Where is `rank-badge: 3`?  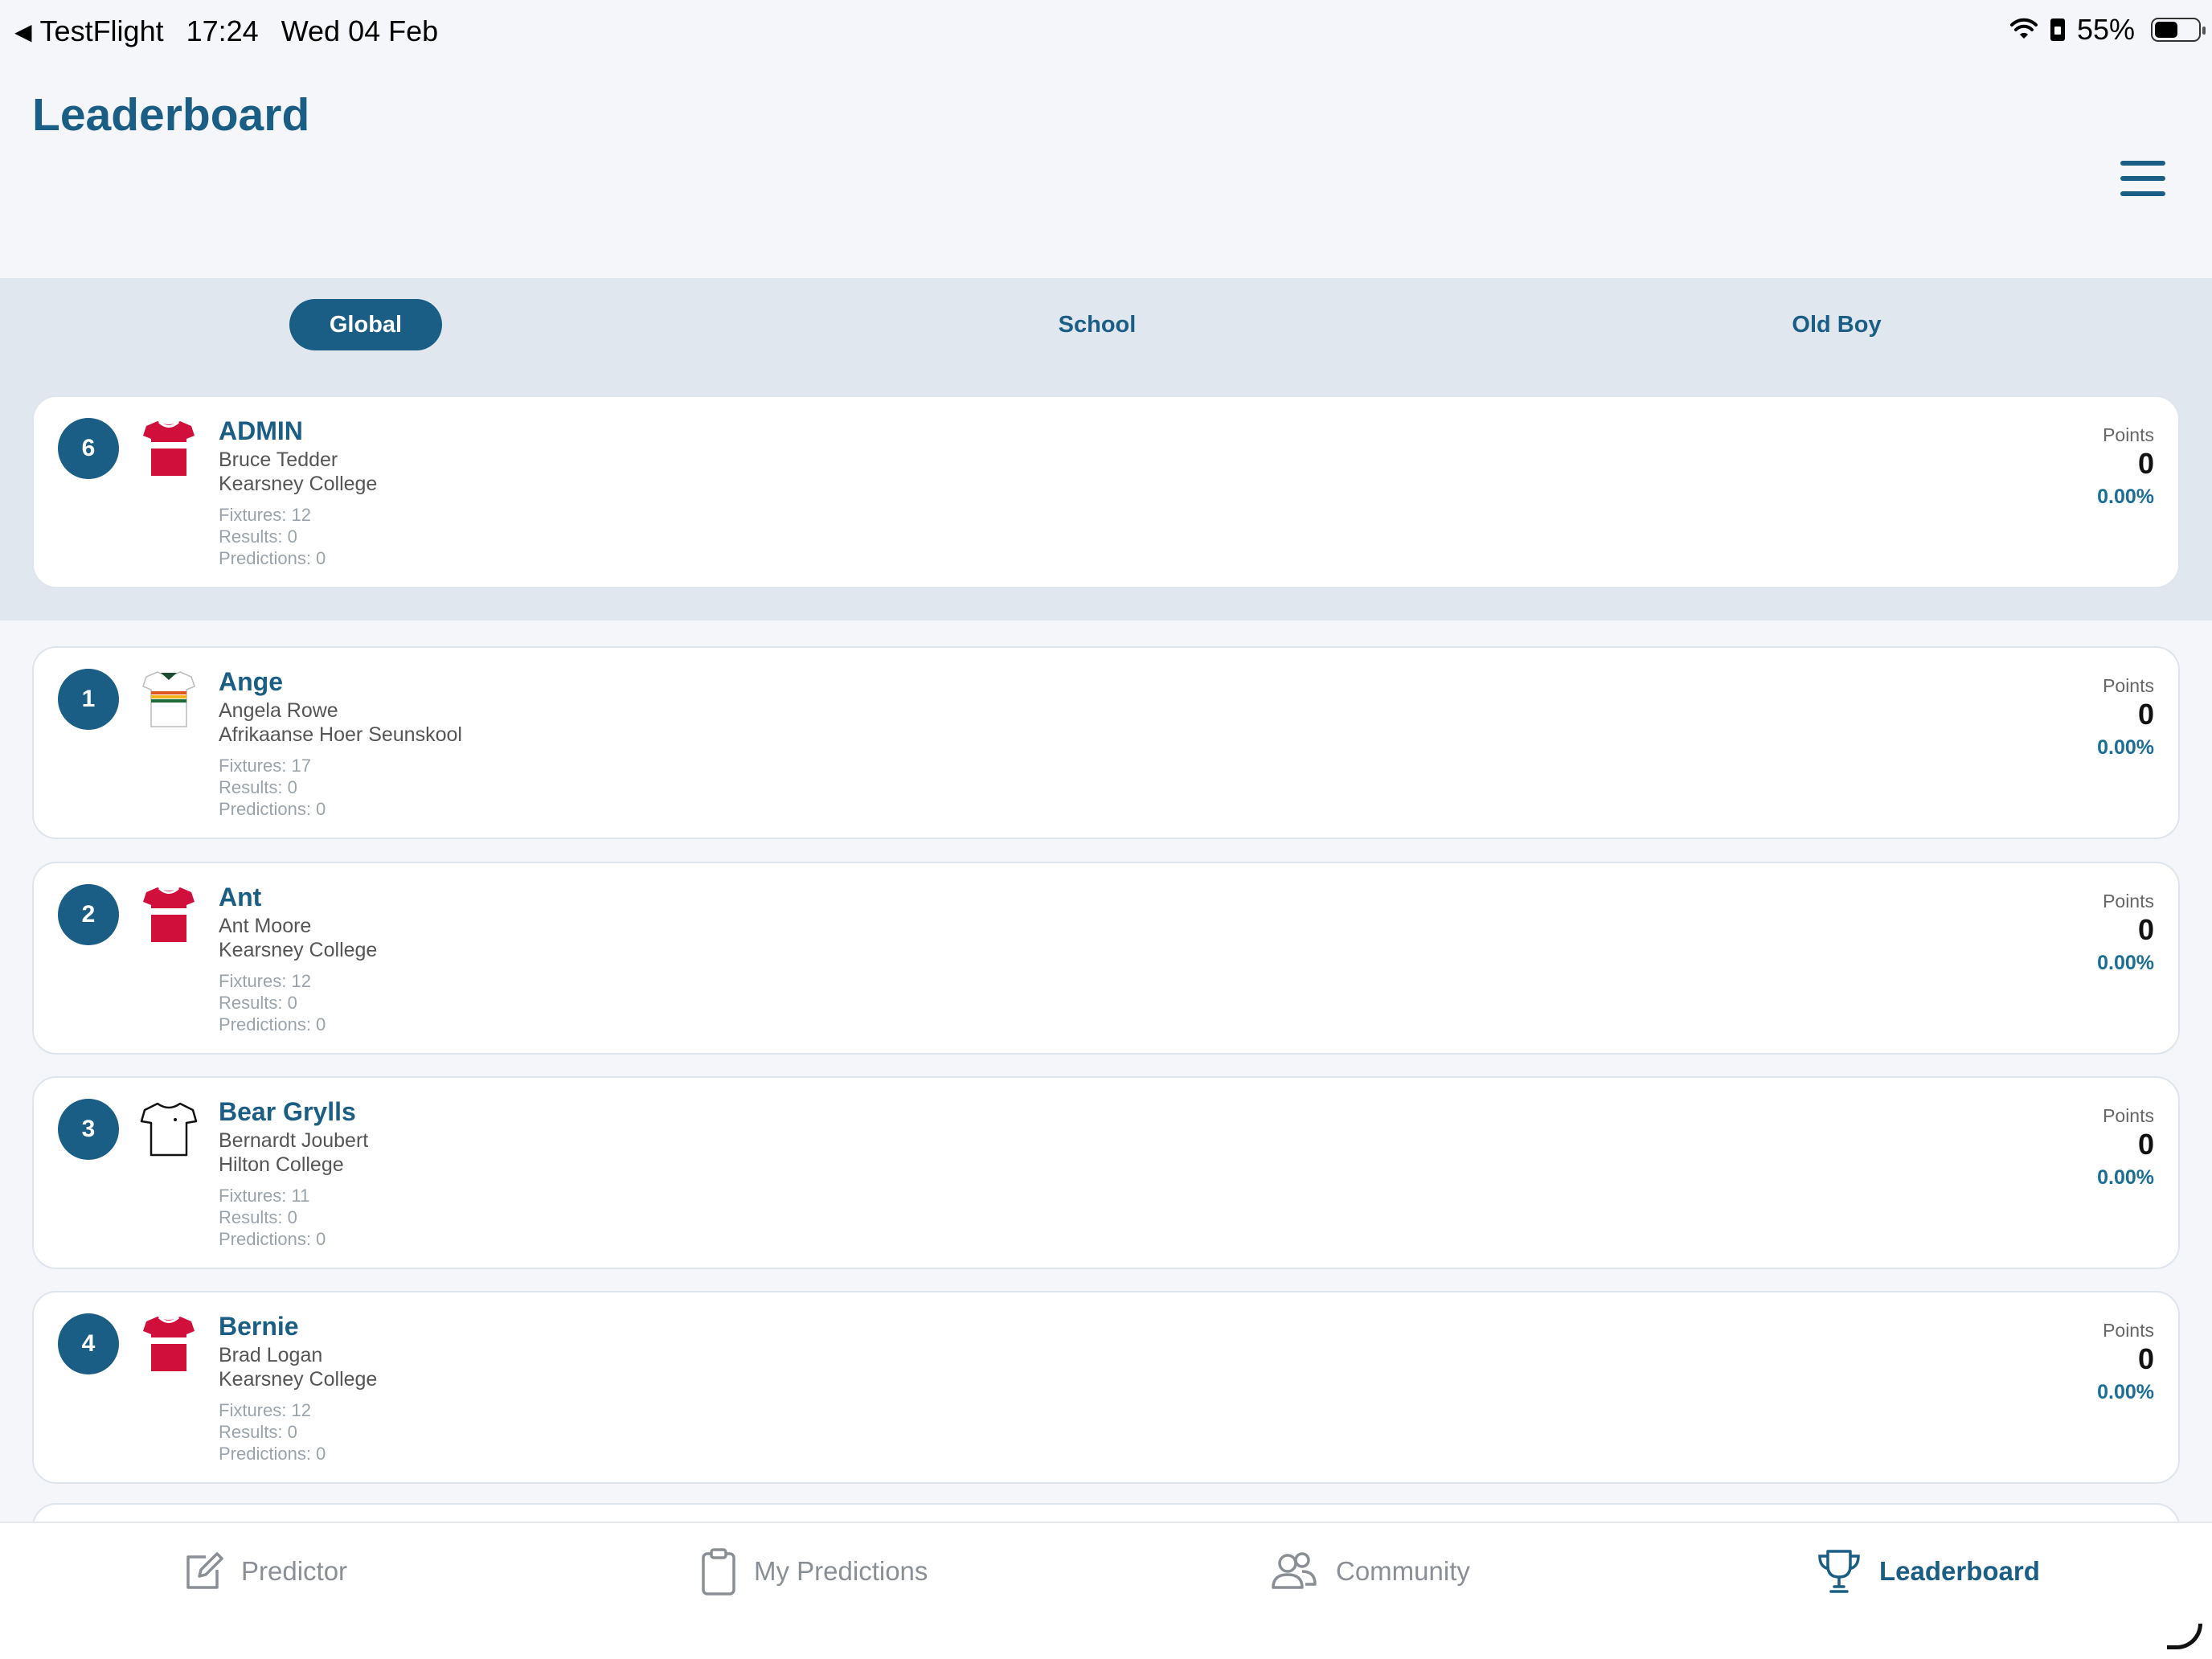 rank-badge: 3 is located at coordinates (88, 1129).